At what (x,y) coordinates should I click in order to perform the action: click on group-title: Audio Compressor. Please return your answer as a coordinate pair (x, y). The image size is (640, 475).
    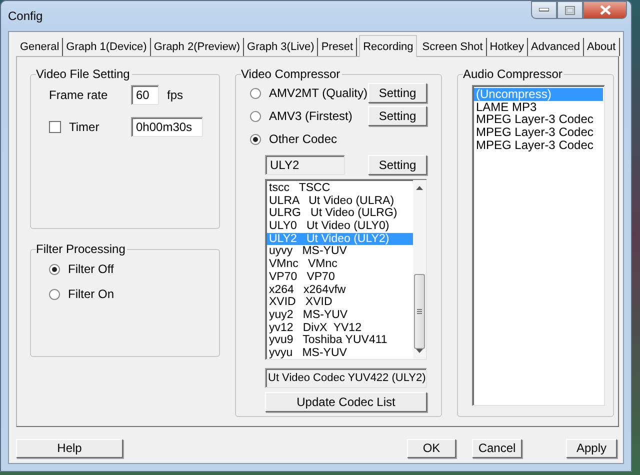
    Looking at the image, I should click on (513, 74).